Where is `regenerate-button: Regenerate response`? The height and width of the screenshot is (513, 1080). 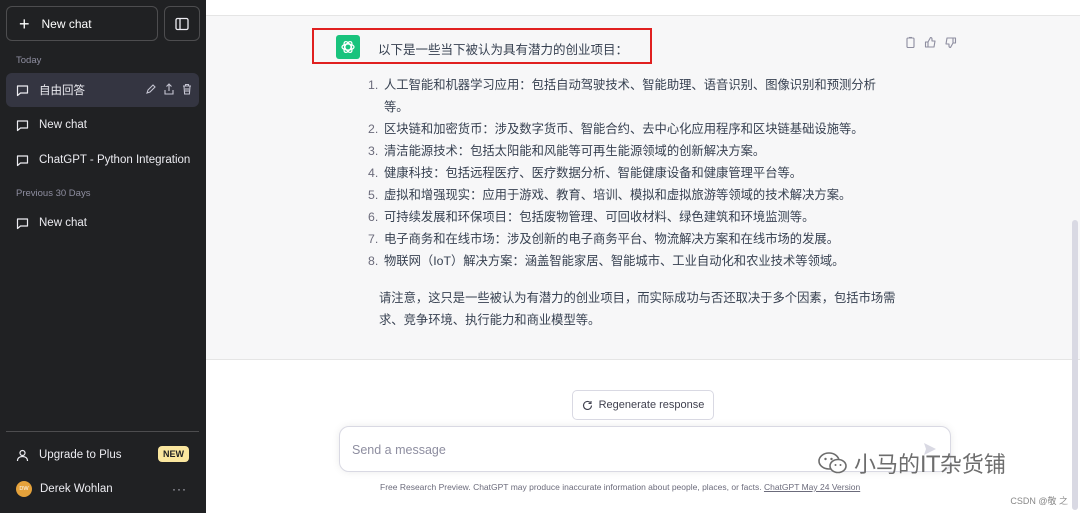 regenerate-button: Regenerate response is located at coordinates (643, 405).